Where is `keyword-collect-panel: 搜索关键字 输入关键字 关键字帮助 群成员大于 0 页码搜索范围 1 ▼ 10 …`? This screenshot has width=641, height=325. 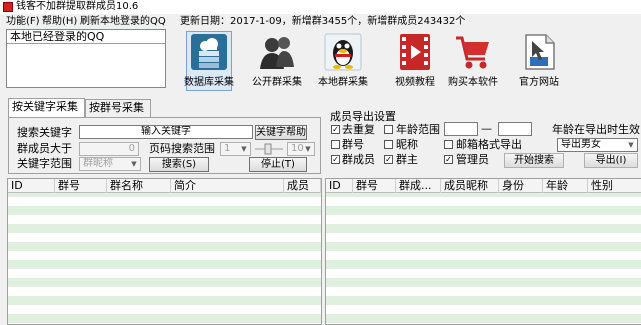 keyword-collect-panel: 搜索关键字 输入关键字 关键字帮助 群成员大于 0 页码搜索范围 1 ▼ 10 … is located at coordinates (164, 145).